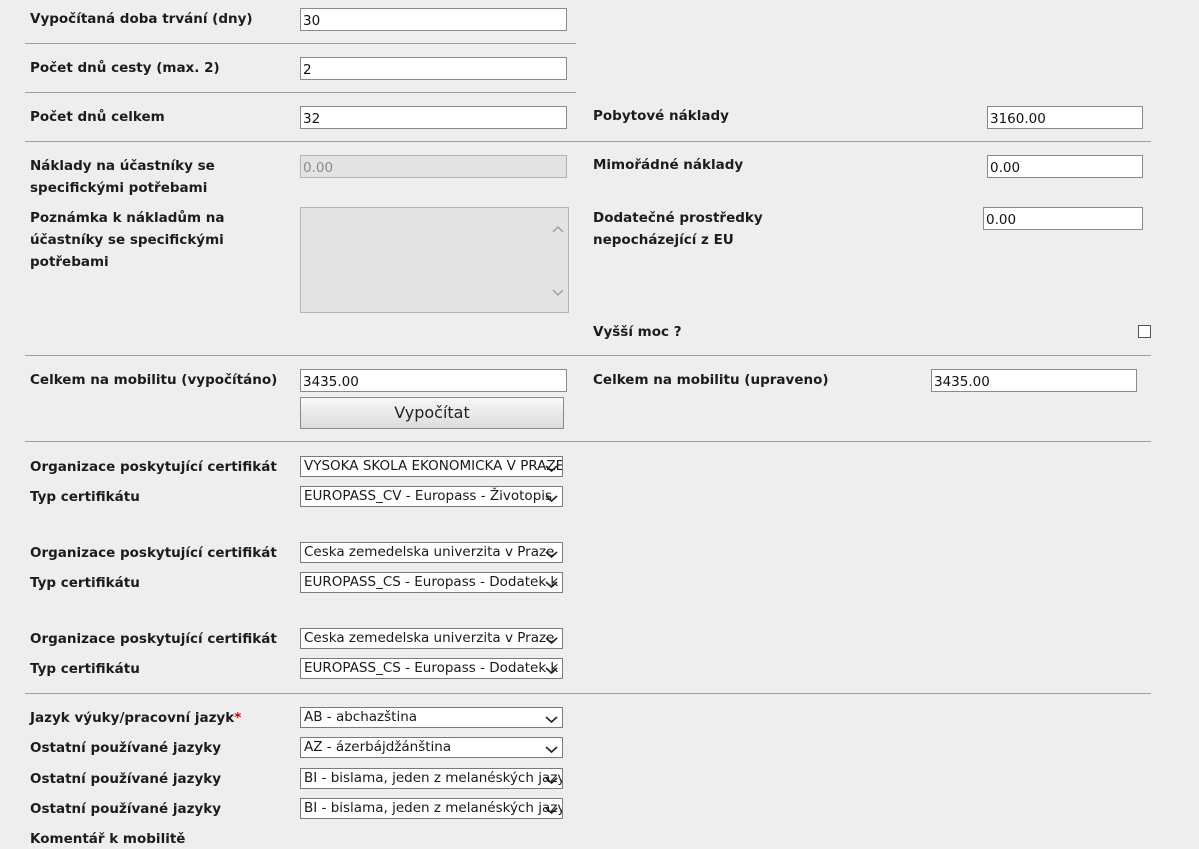 The width and height of the screenshot is (1199, 849). I want to click on non-eu-funds-input: 0.00, so click(1063, 218).